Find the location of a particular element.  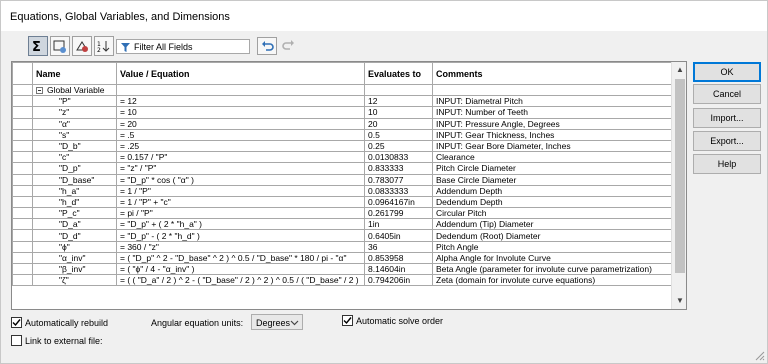

cell-value: = 10 is located at coordinates (240, 112).